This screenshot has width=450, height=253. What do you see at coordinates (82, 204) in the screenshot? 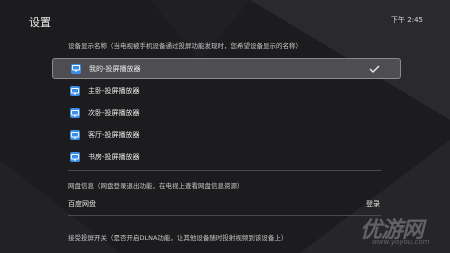
I see `baidu-cloud-label: 百度网盘` at bounding box center [82, 204].